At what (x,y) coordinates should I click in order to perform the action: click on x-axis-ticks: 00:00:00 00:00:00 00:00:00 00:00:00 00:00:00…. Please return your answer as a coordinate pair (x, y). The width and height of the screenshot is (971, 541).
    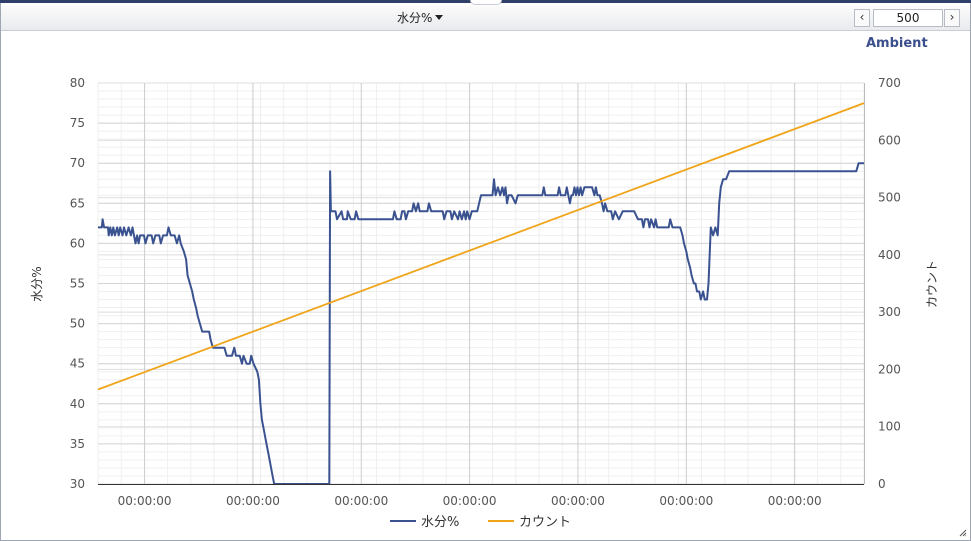
    Looking at the image, I should click on (470, 501).